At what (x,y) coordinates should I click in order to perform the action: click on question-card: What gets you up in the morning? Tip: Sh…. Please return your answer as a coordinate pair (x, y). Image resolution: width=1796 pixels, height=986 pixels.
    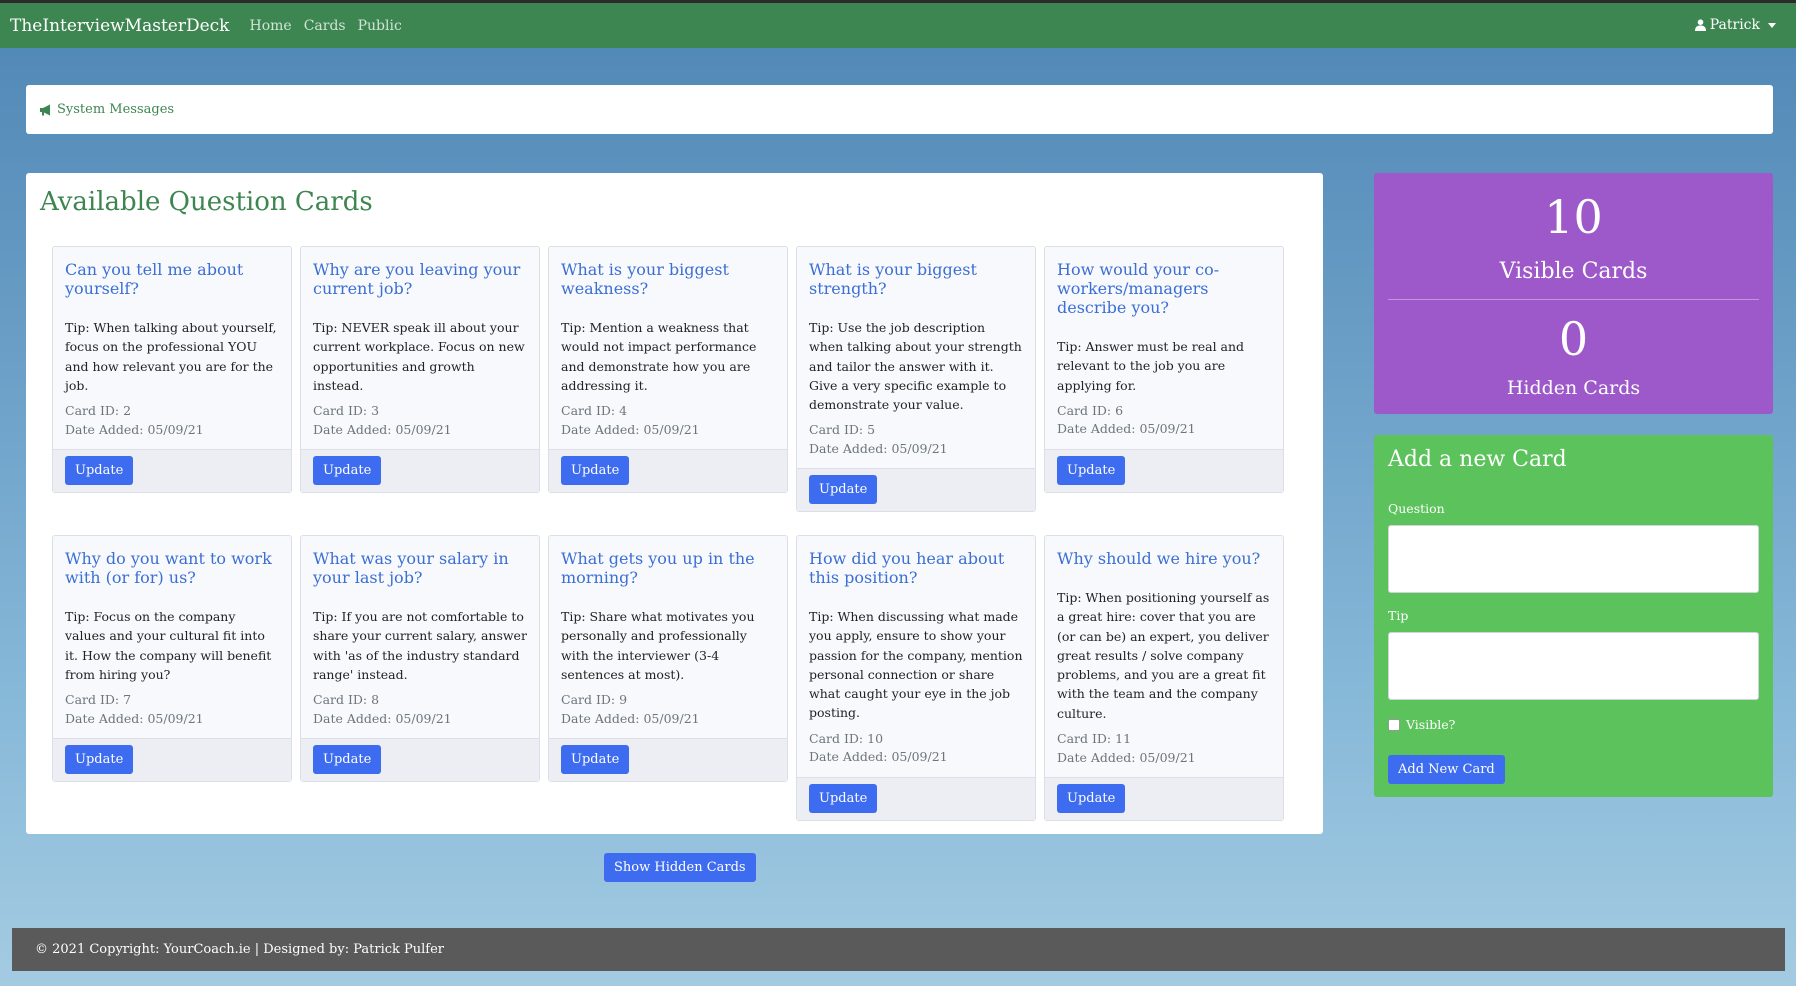
    Looking at the image, I should click on (668, 659).